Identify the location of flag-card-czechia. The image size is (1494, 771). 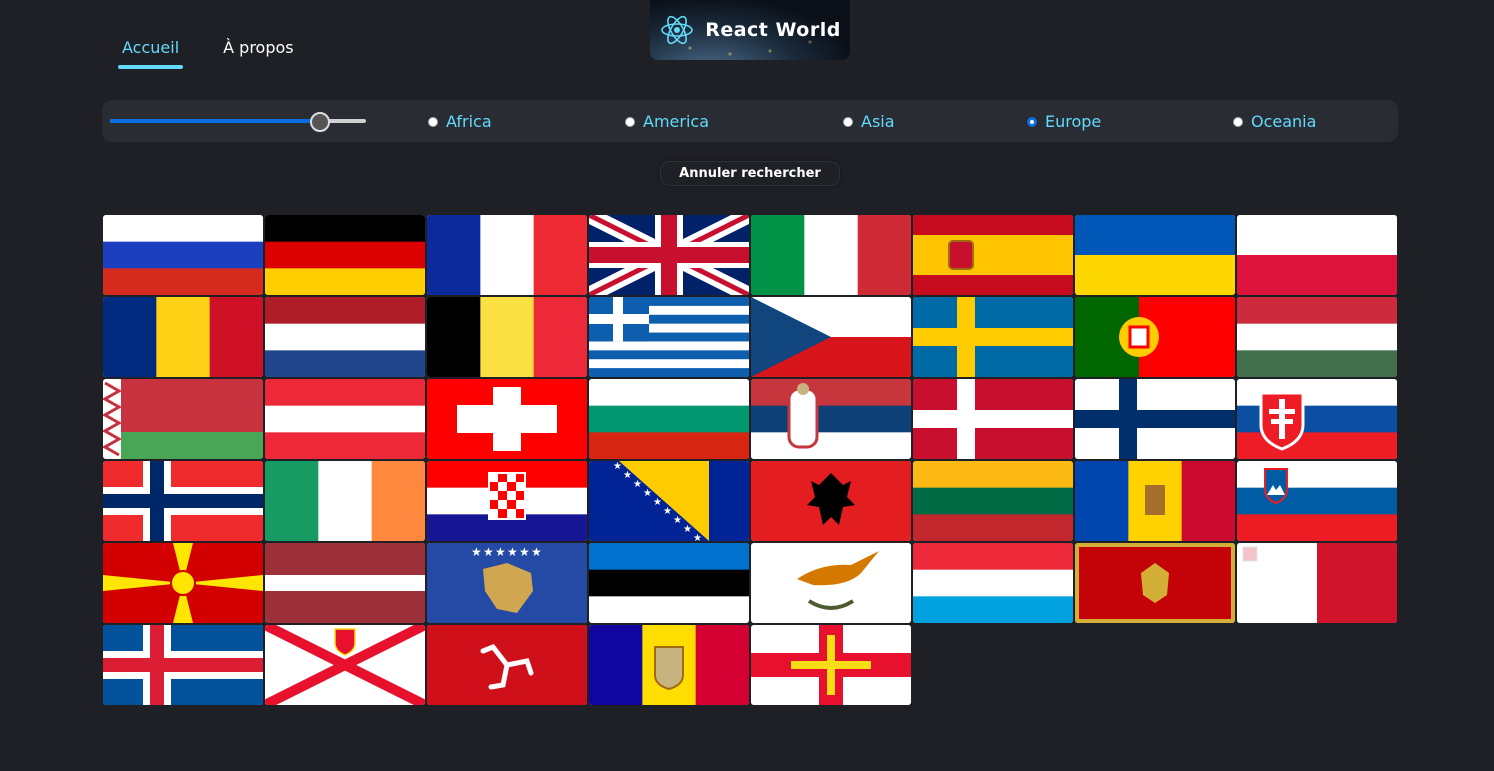
(831, 337).